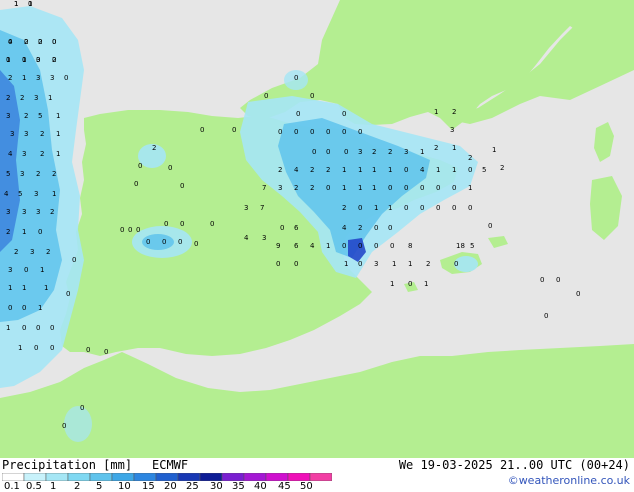  What do you see at coordinates (238, 486) in the screenshot?
I see `legend-tick-label: 35` at bounding box center [238, 486].